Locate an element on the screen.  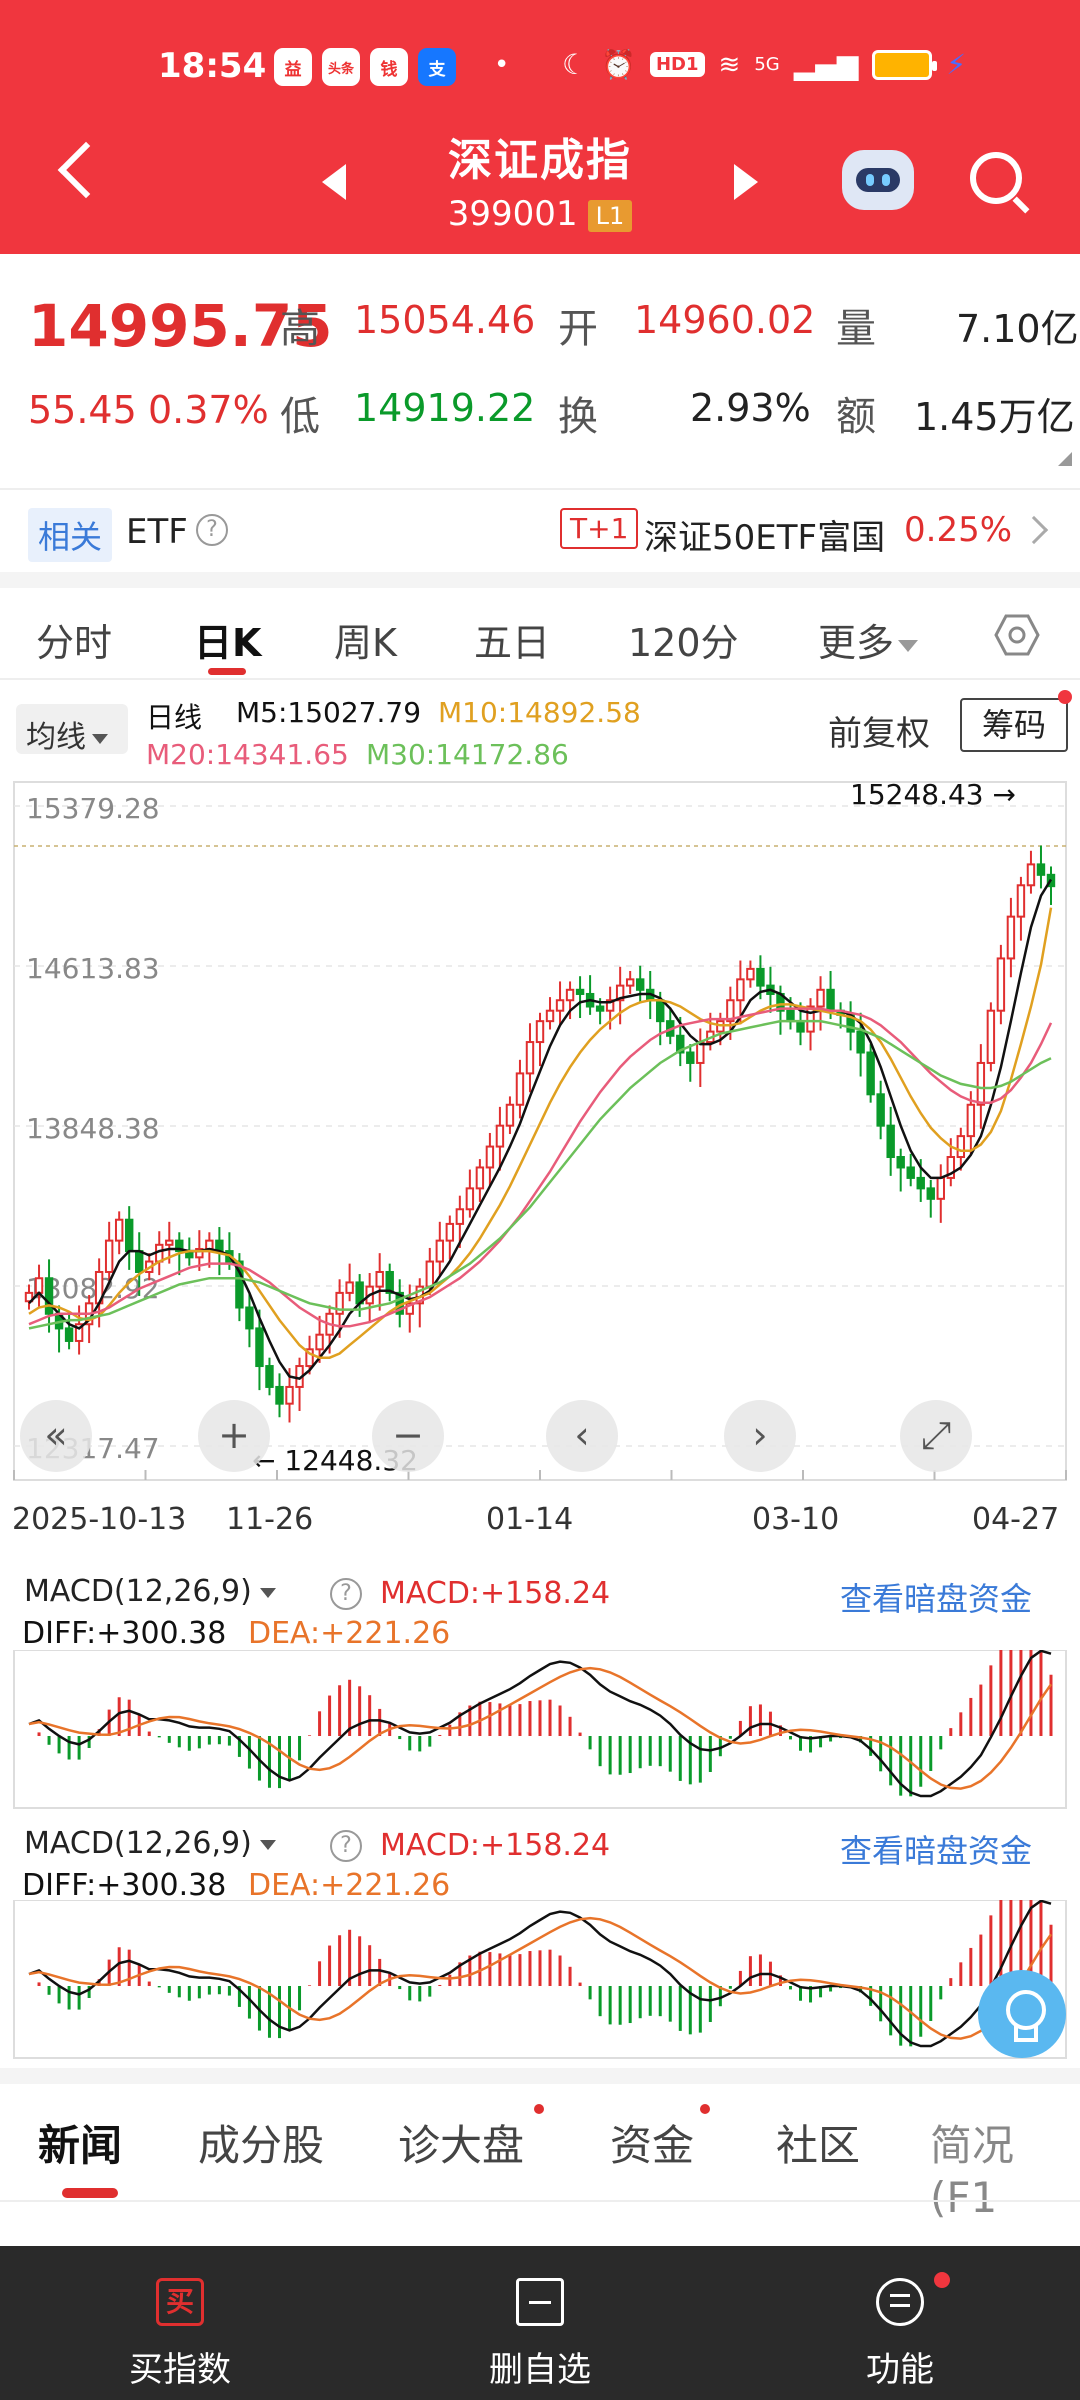
zoom-minus-icon: − is located at coordinates (408, 1436).